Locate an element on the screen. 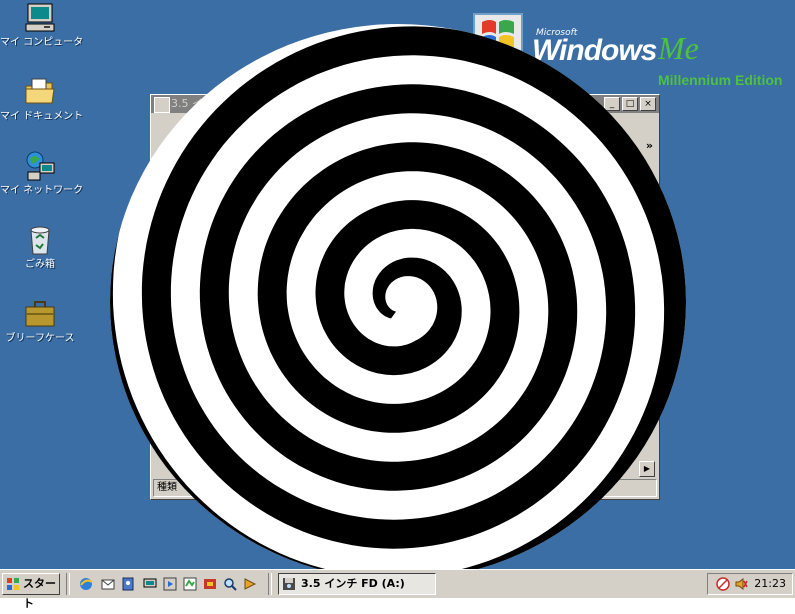 Image resolution: width=795 pixels, height=614 pixels. volume-muted-icon is located at coordinates (741, 584).